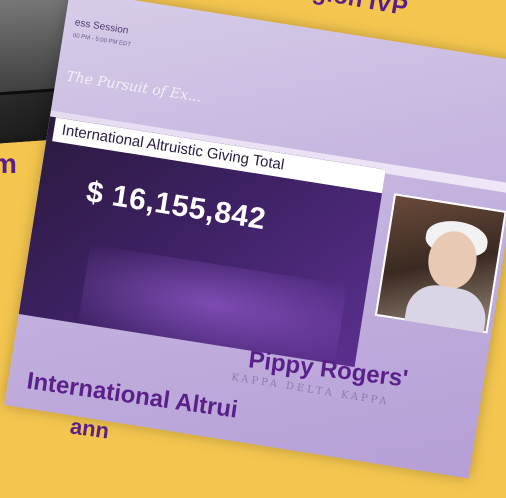 The height and width of the screenshot is (498, 506). I want to click on left-caption: m, so click(9, 163).